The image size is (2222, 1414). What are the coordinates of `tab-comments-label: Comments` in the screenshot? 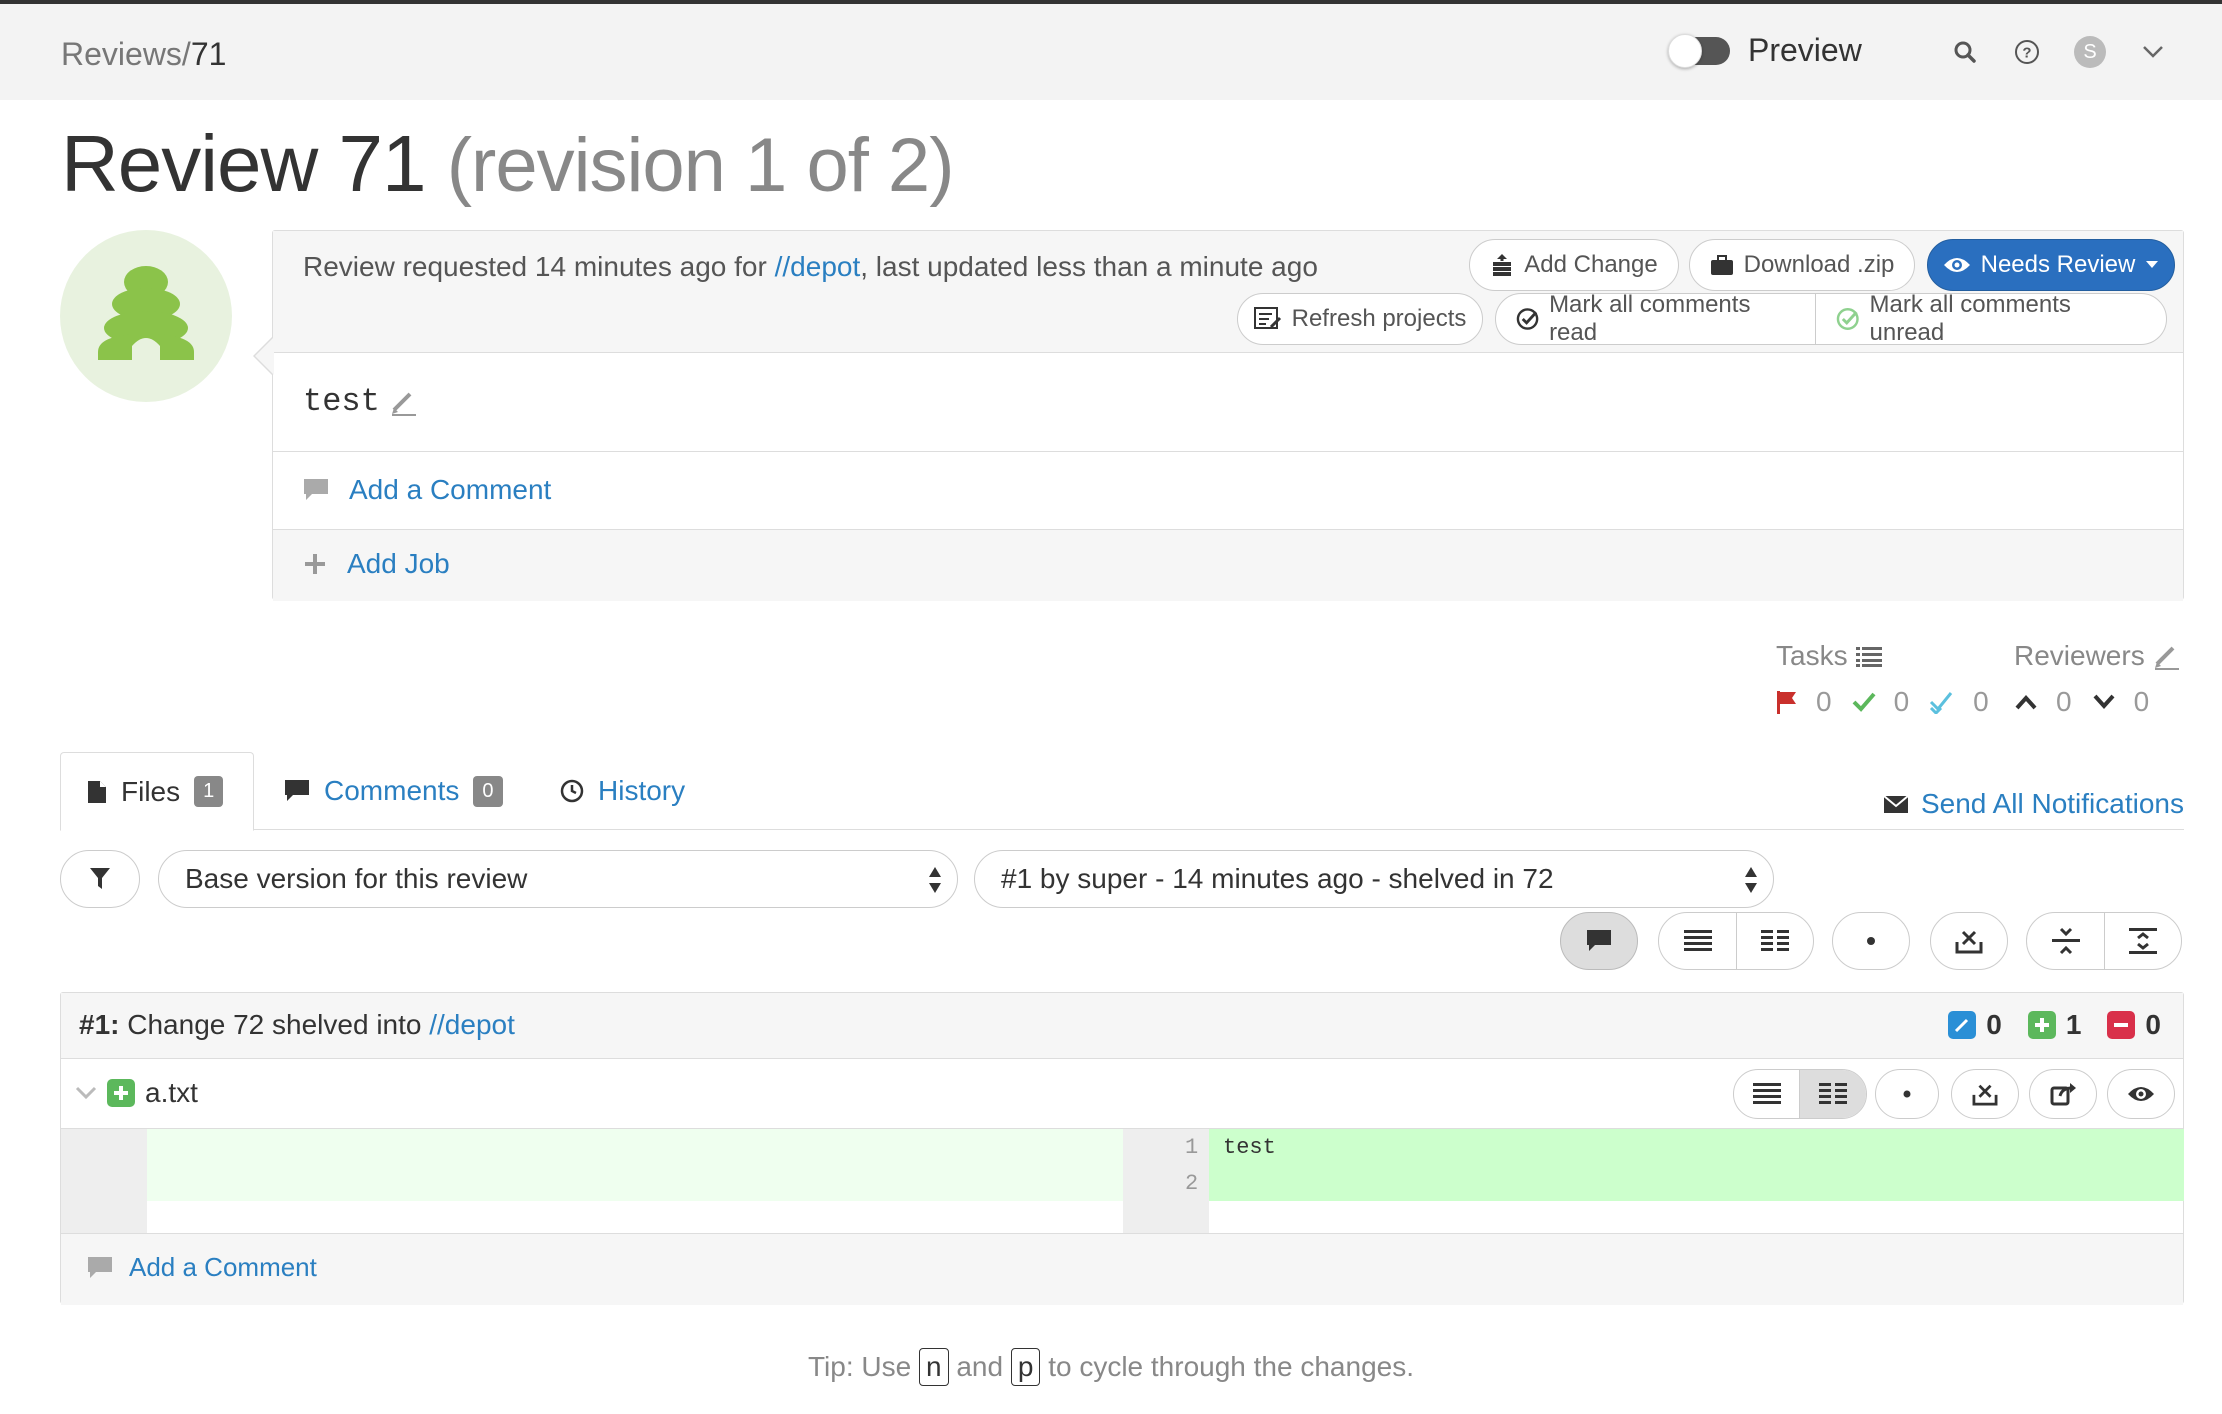 It's located at (392, 790).